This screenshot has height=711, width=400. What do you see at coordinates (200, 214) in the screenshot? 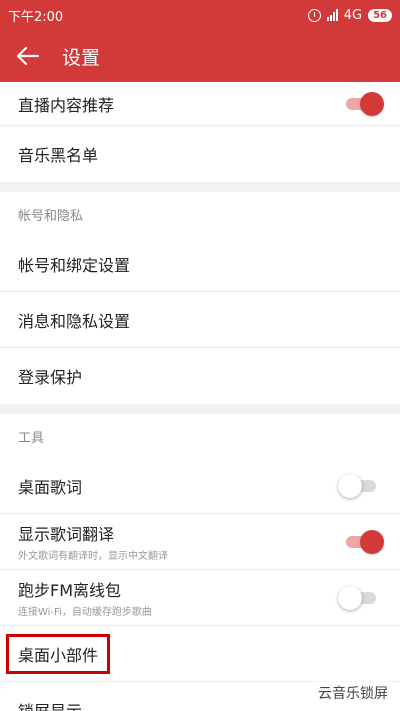
I see `section-header-account: 帐号和隐私` at bounding box center [200, 214].